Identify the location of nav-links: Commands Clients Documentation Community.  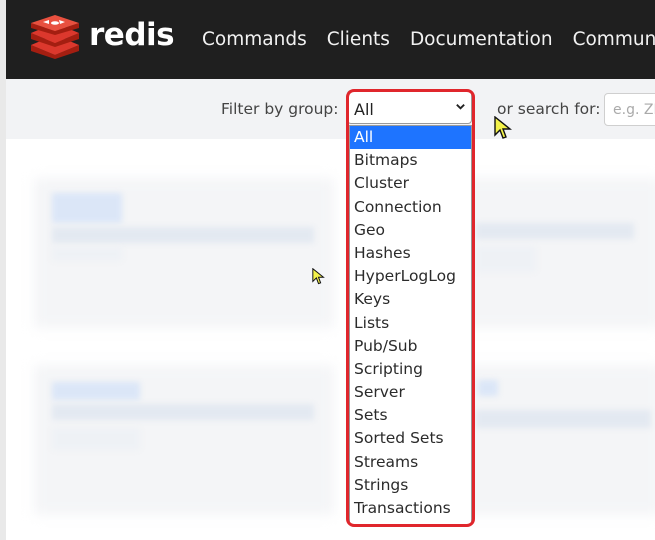
(428, 39).